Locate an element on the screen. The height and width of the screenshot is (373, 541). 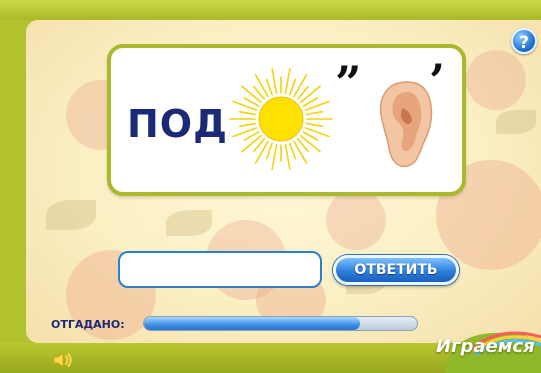
progress-bar-fill is located at coordinates (252, 323).